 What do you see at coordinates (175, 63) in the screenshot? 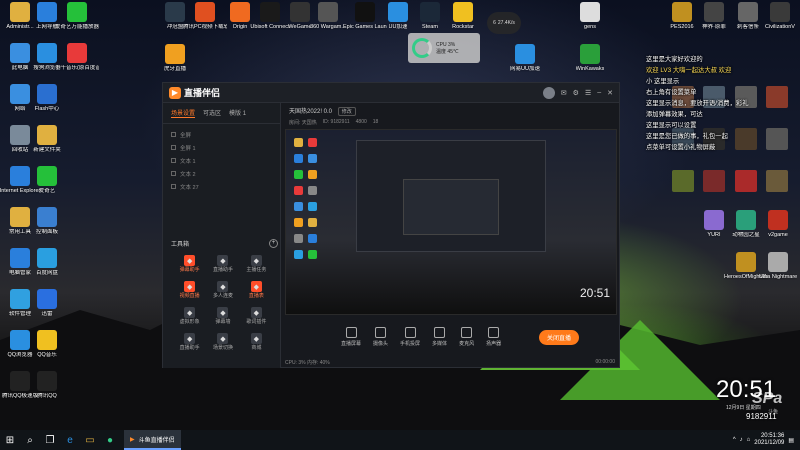
I see `desktop-icon-huya: 虎牙直播` at bounding box center [175, 63].